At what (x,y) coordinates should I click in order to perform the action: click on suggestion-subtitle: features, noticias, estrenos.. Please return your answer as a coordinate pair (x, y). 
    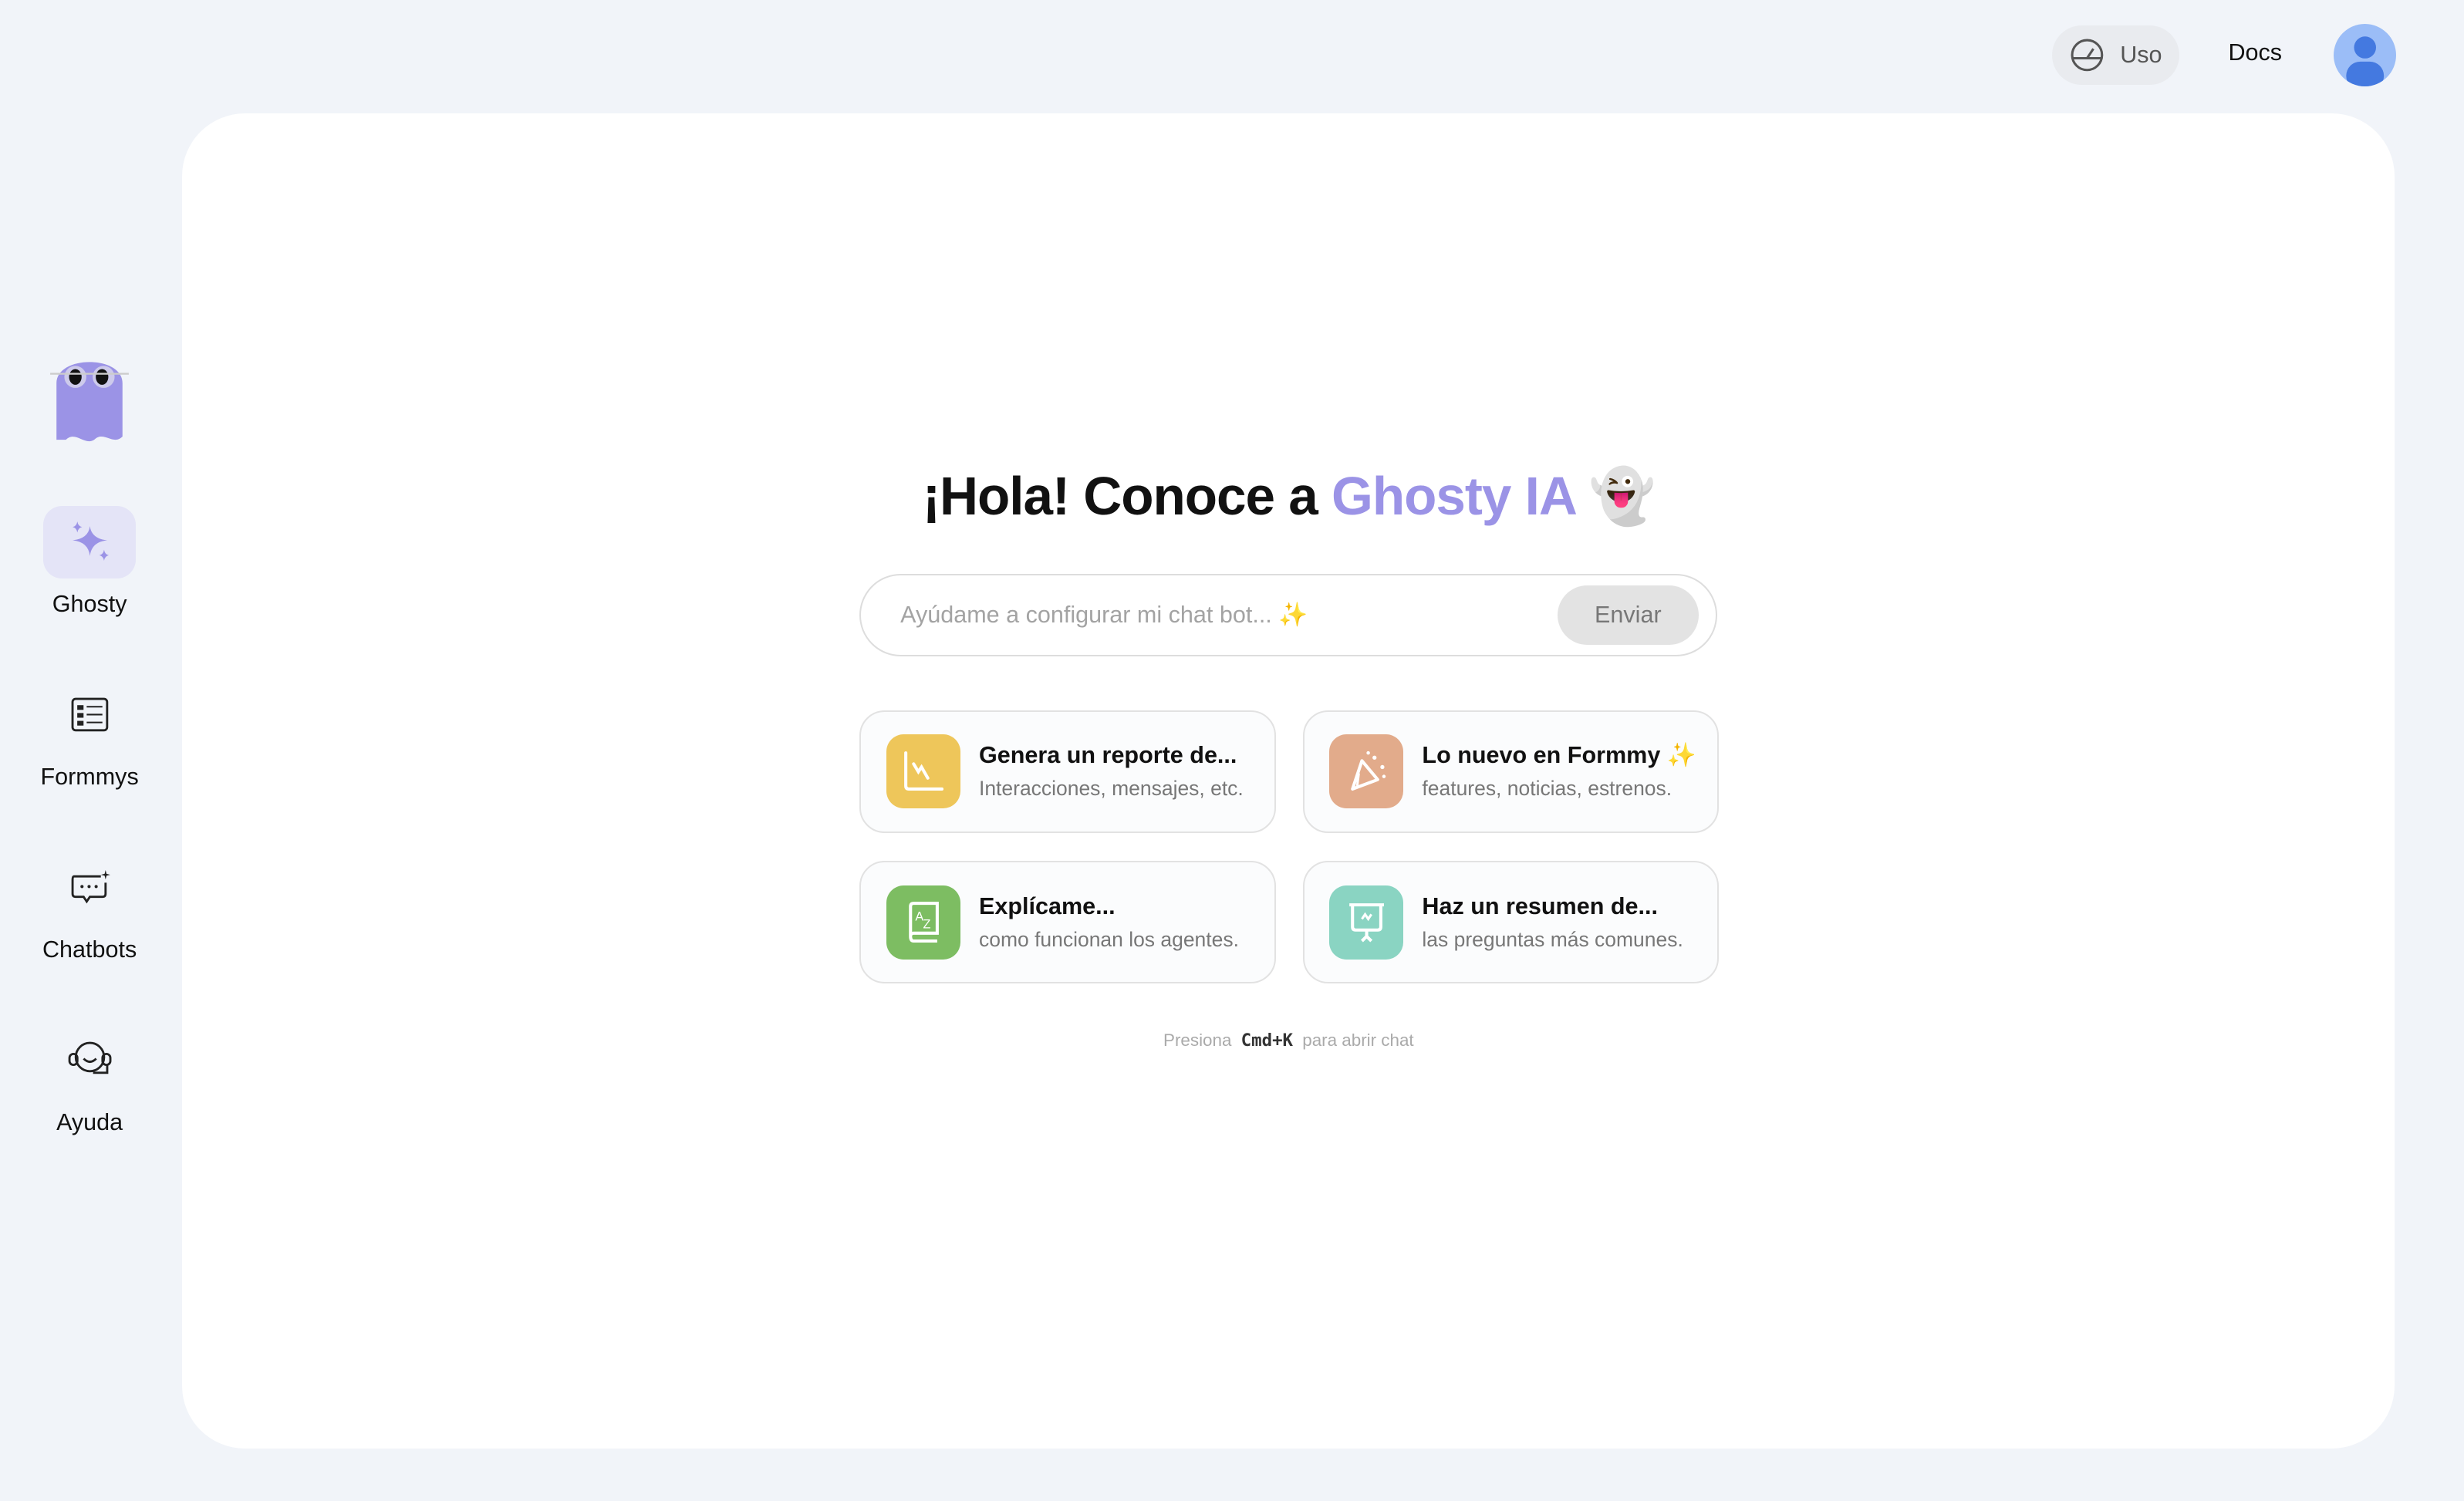
    Looking at the image, I should click on (1547, 789).